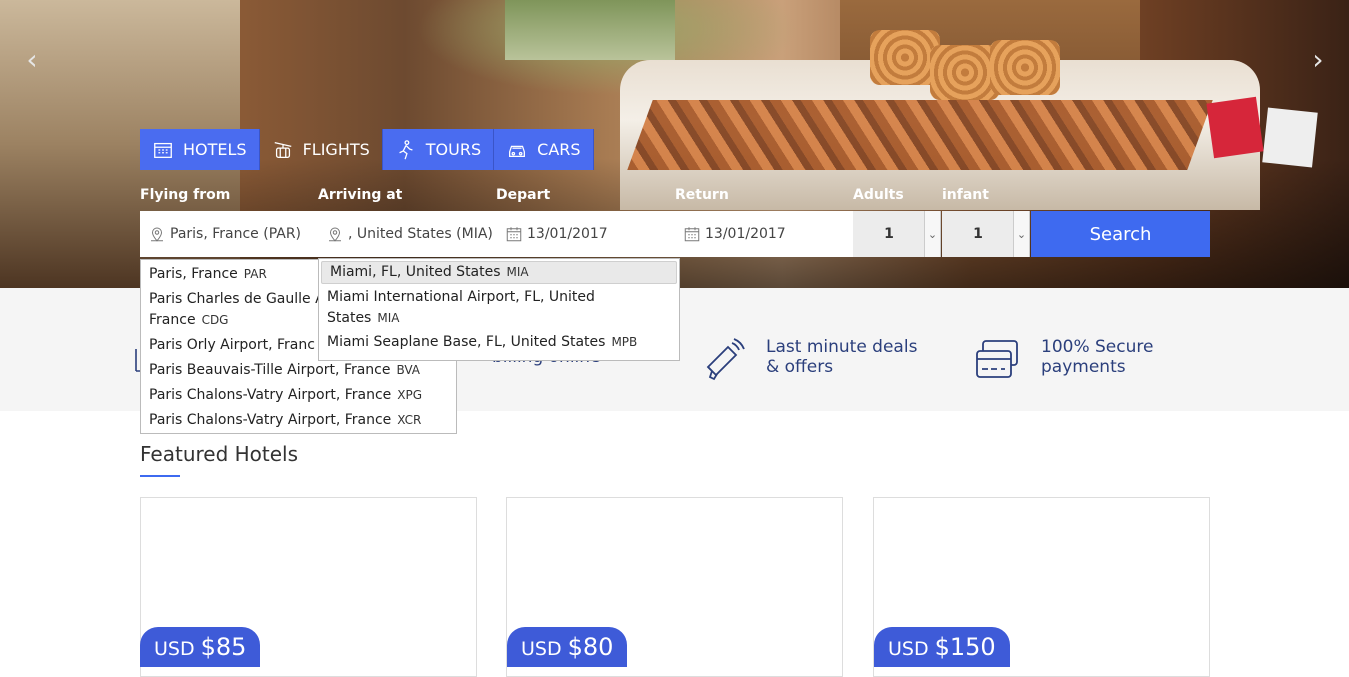 The height and width of the screenshot is (677, 1349). Describe the element at coordinates (965, 195) in the screenshot. I see `infant-label: infant` at that location.